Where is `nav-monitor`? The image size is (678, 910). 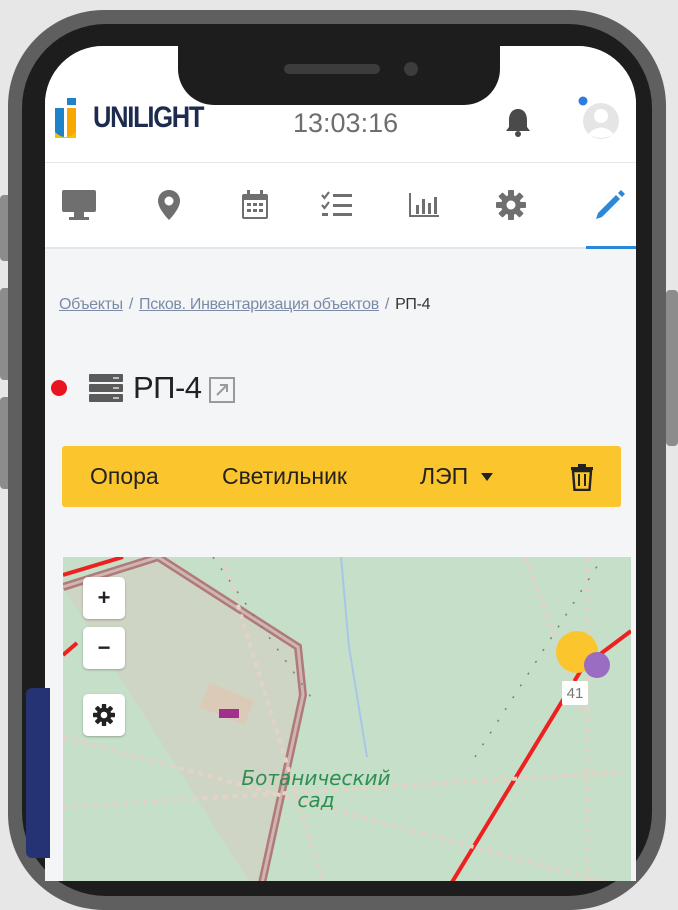
nav-monitor is located at coordinates (79, 205).